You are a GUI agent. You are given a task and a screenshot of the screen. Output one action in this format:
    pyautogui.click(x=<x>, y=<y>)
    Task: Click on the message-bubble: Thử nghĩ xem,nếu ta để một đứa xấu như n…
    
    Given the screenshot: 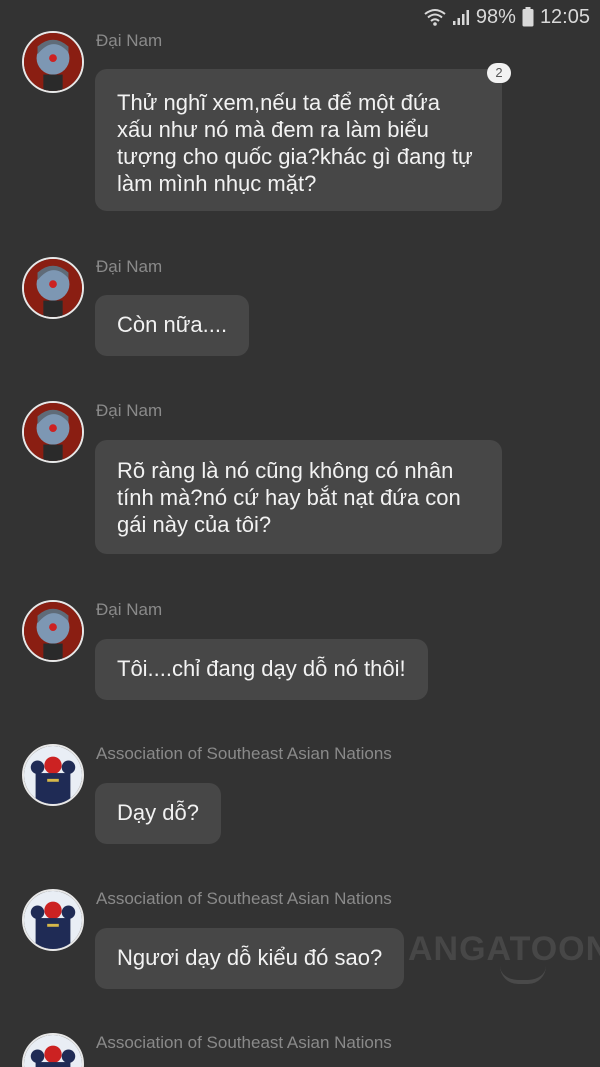 What is the action you would take?
    pyautogui.click(x=298, y=140)
    